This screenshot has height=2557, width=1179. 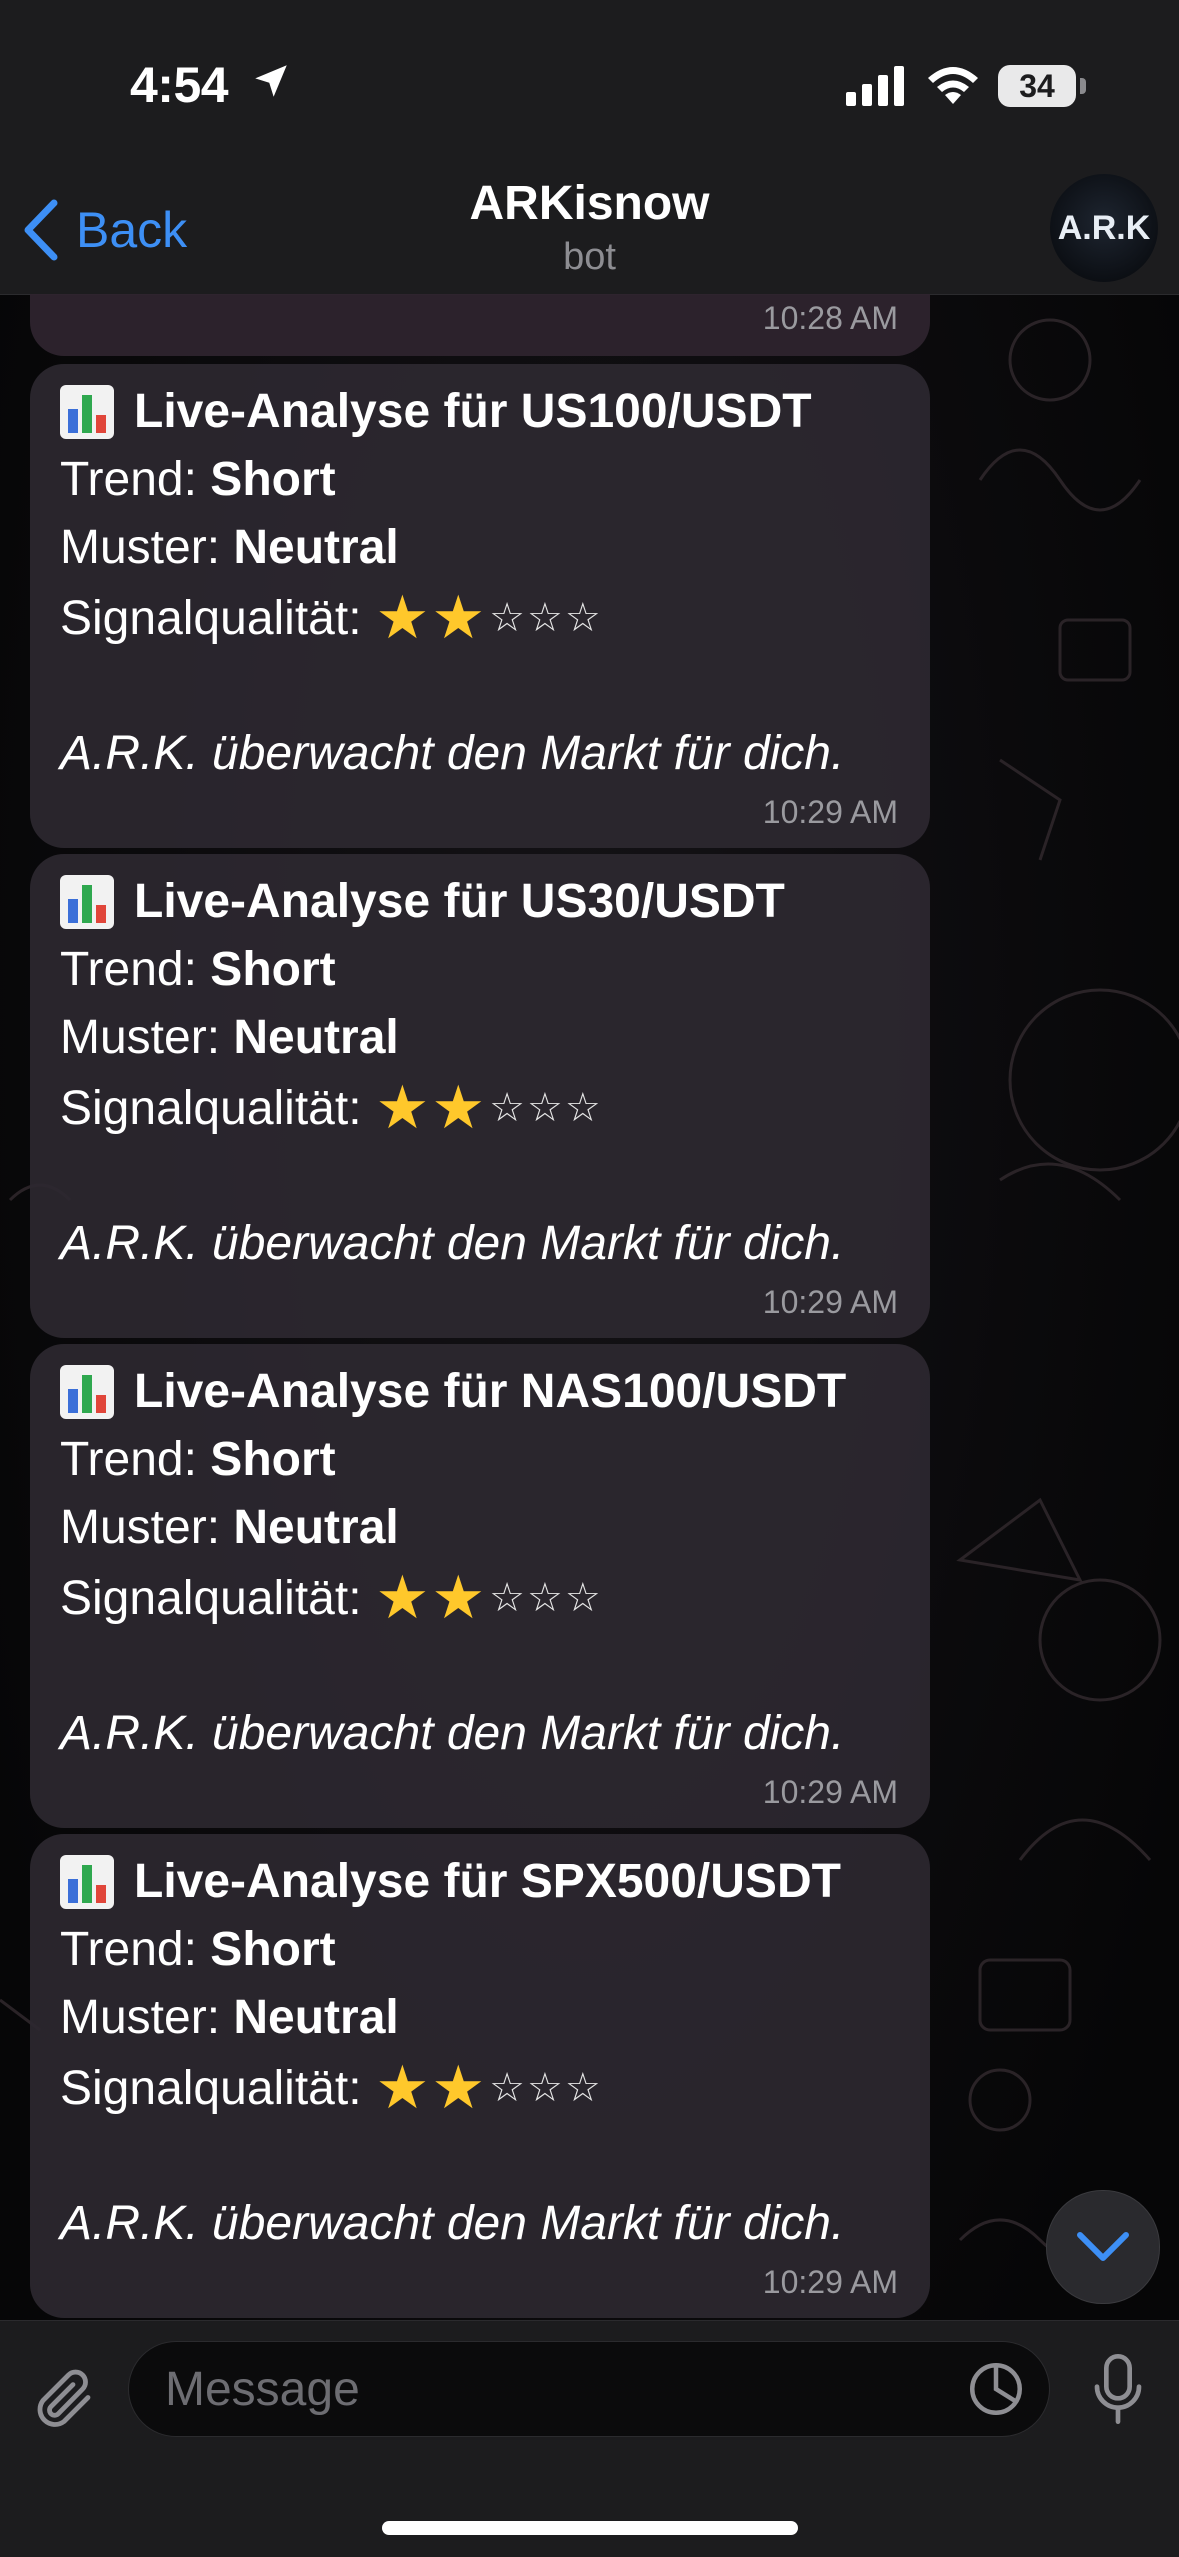 I want to click on battery-tip, so click(x=1083, y=86).